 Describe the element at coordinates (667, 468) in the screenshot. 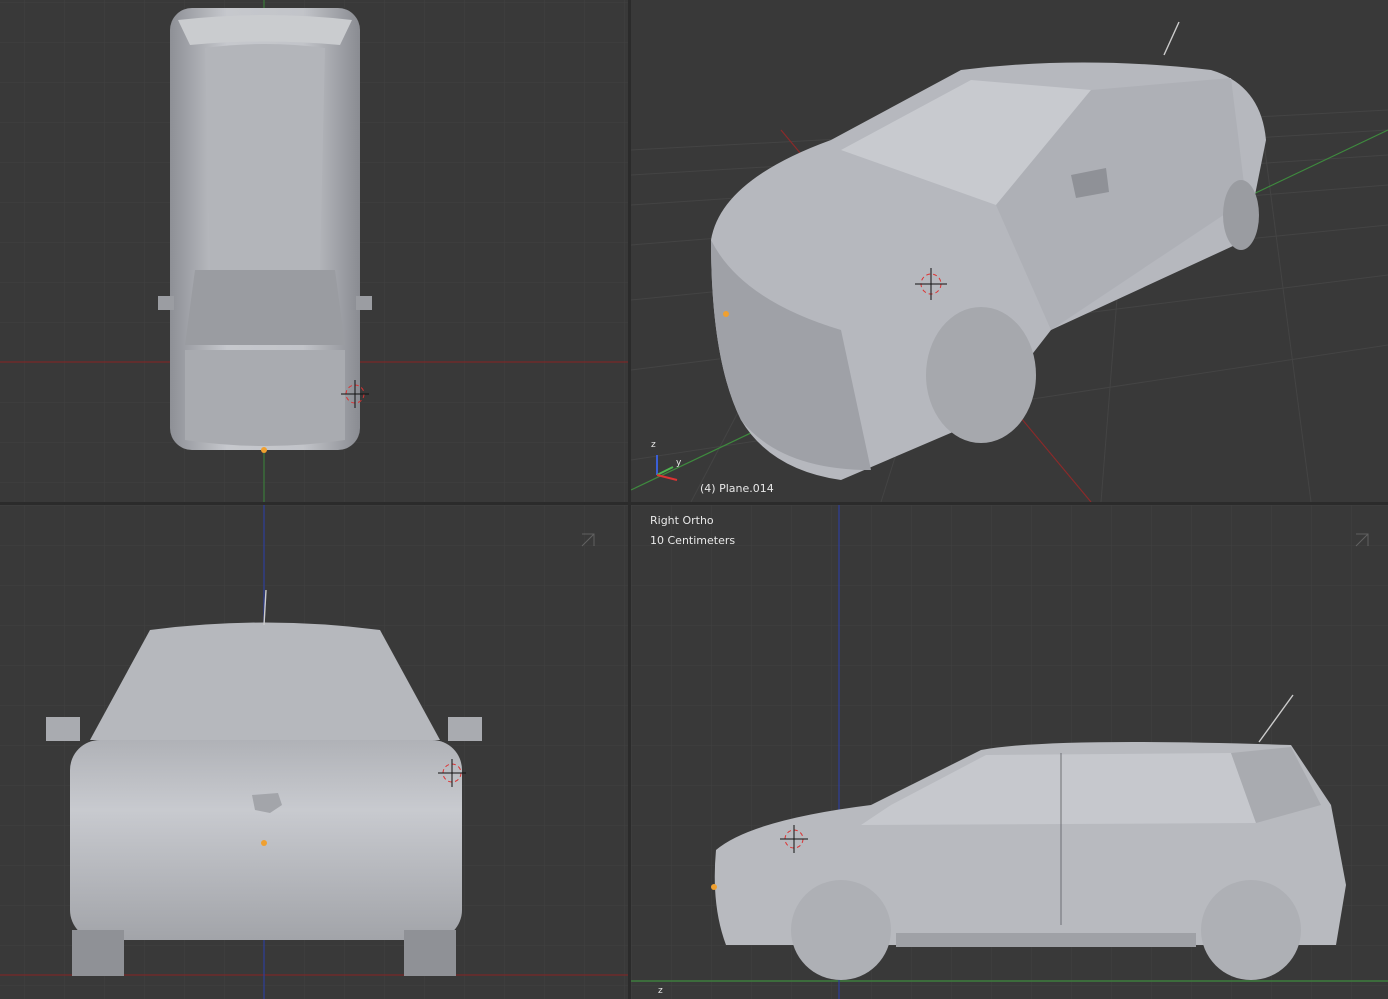

I see `axis-gizmo` at that location.